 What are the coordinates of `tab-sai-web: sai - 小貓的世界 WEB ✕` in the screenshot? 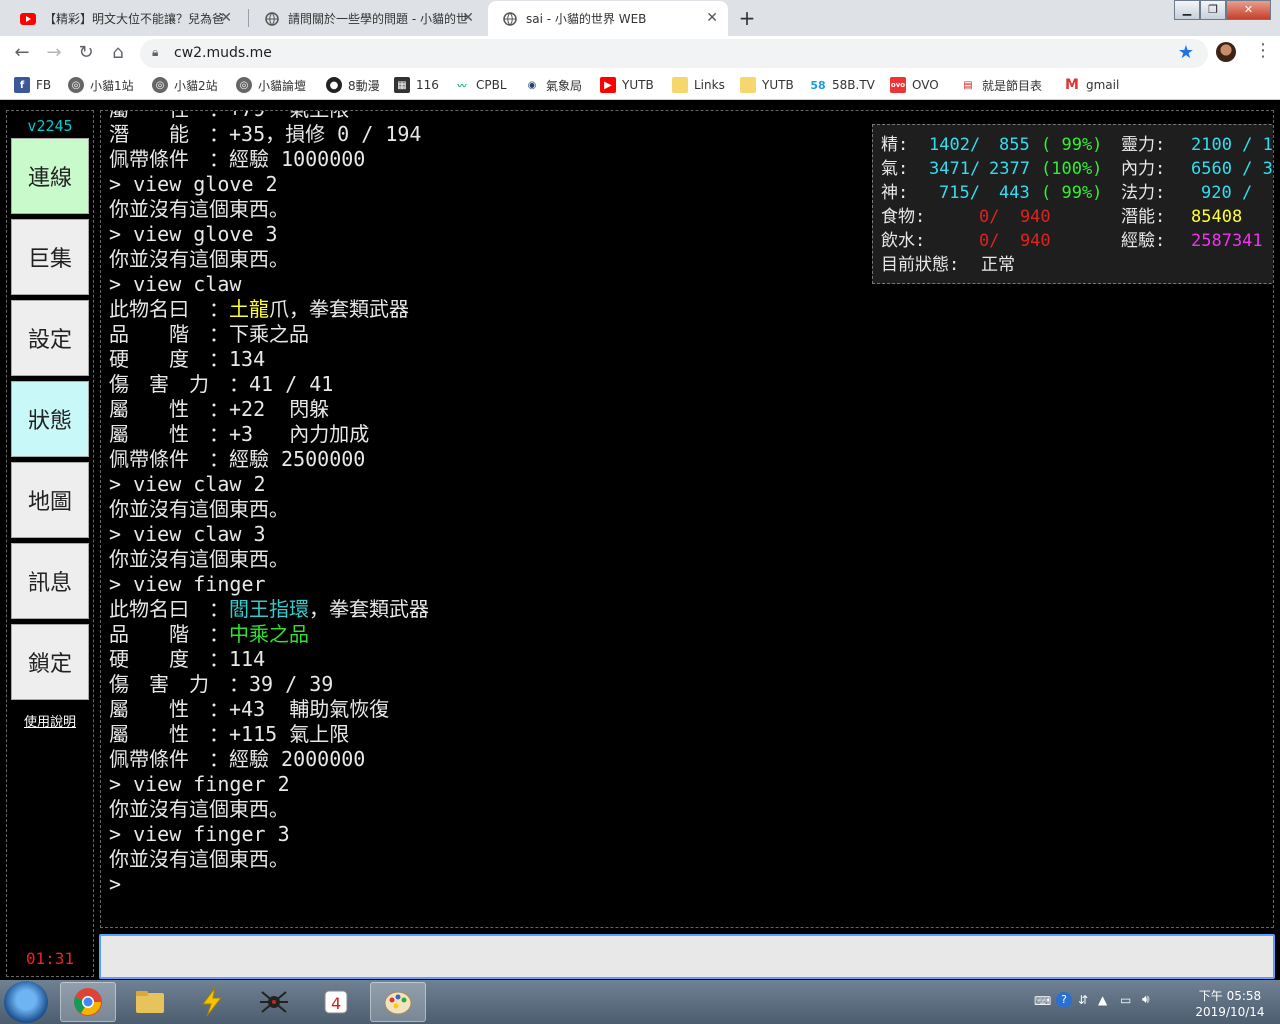 It's located at (608, 18).